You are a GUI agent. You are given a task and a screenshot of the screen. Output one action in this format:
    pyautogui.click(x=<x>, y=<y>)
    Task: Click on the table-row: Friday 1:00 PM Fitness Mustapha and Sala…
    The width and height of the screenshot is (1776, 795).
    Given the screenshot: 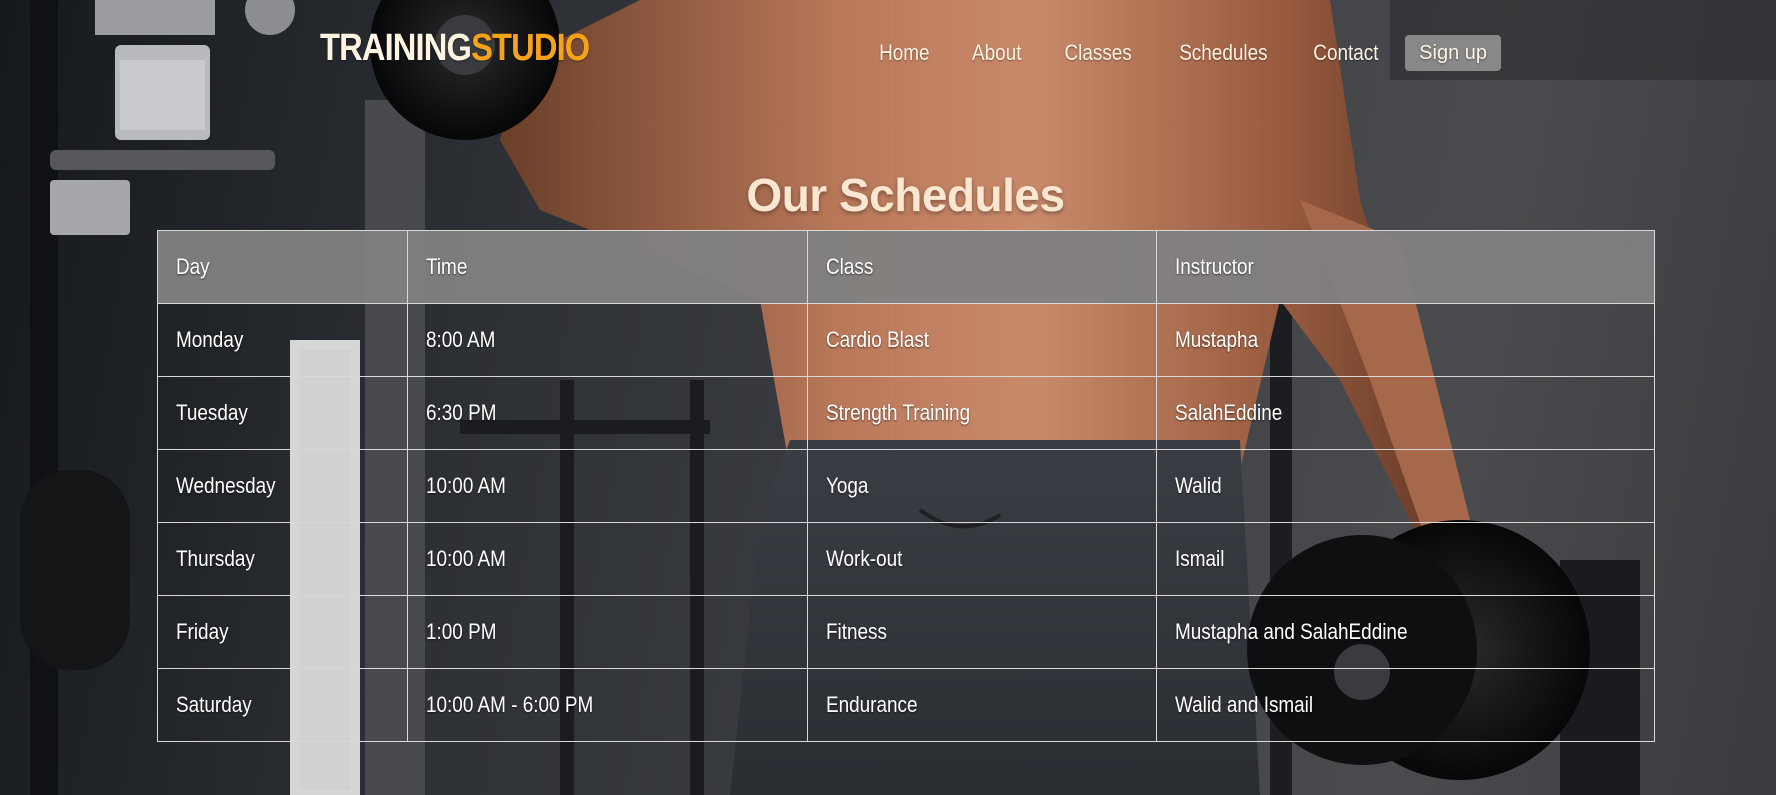 What is the action you would take?
    pyautogui.click(x=906, y=632)
    